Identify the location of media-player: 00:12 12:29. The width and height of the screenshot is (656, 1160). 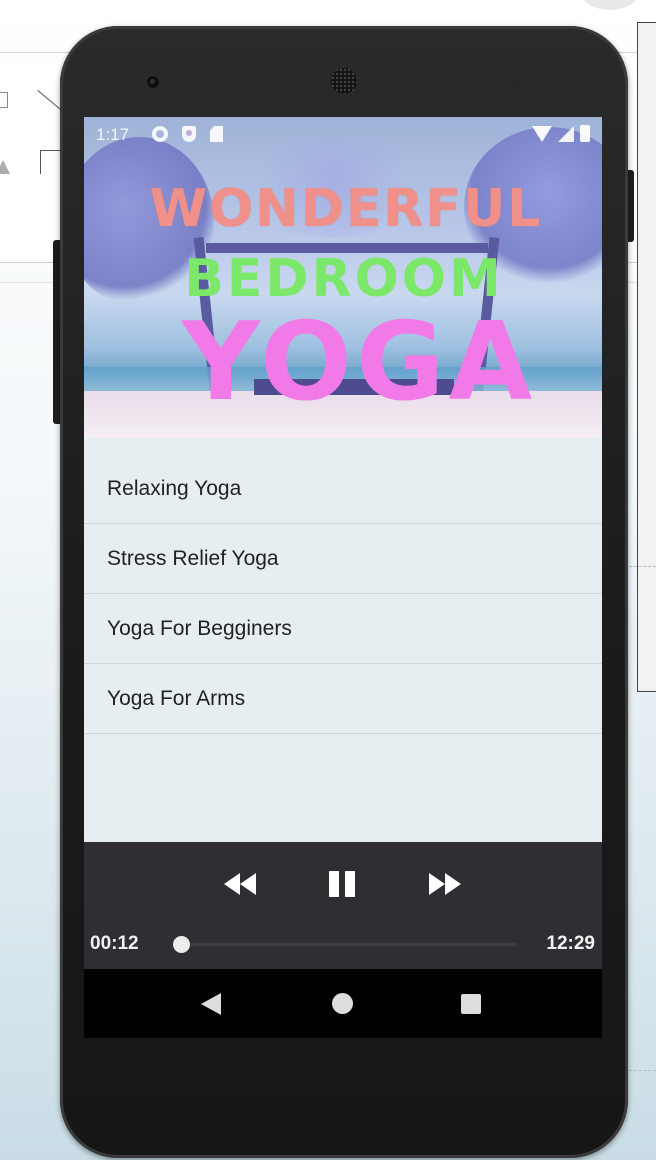
(343, 905).